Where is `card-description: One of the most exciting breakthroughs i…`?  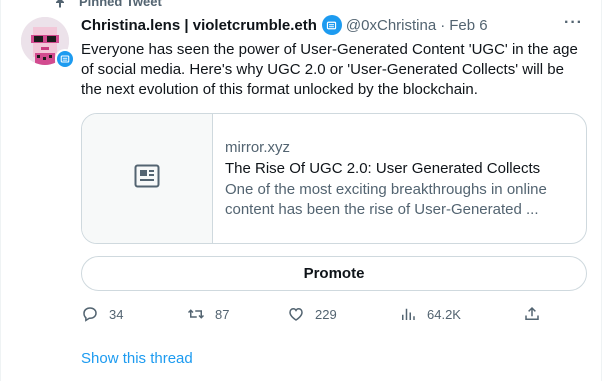 card-description: One of the most exciting breakthroughs i… is located at coordinates (386, 199).